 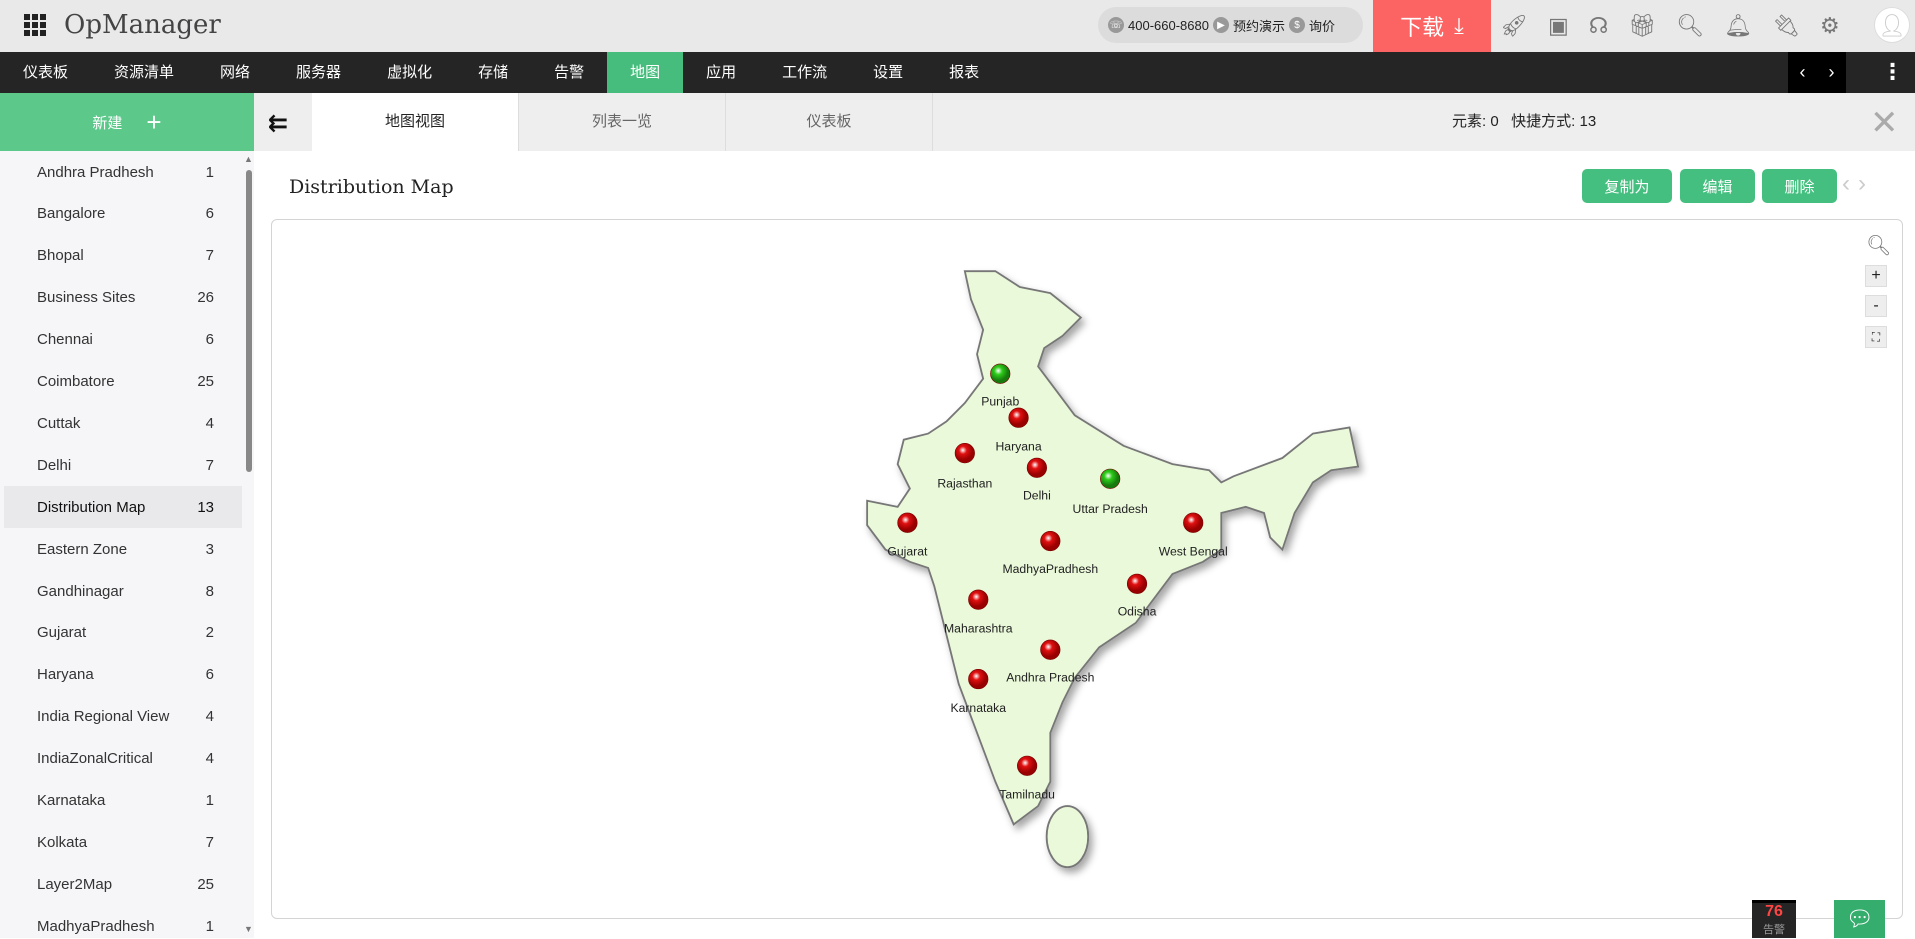 I want to click on map-marker-label: Delhi, so click(x=1037, y=496).